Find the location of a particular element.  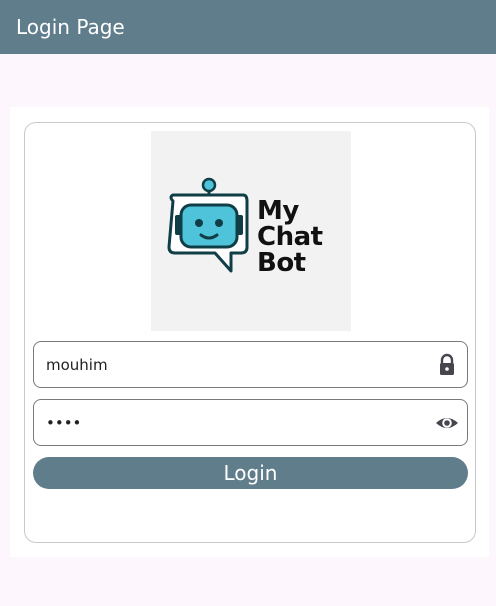

logo-wordmark: My Chat Bot is located at coordinates (290, 237).